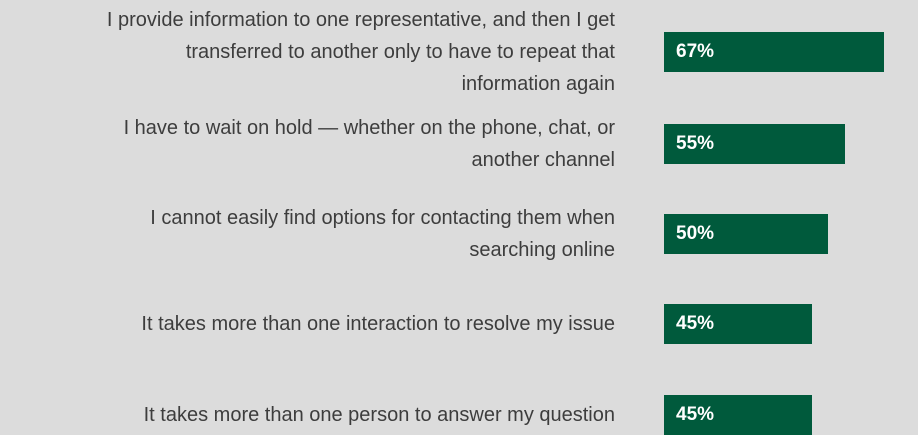 This screenshot has height=435, width=918. Describe the element at coordinates (695, 51) in the screenshot. I see `bar-value-label: 67%` at that location.